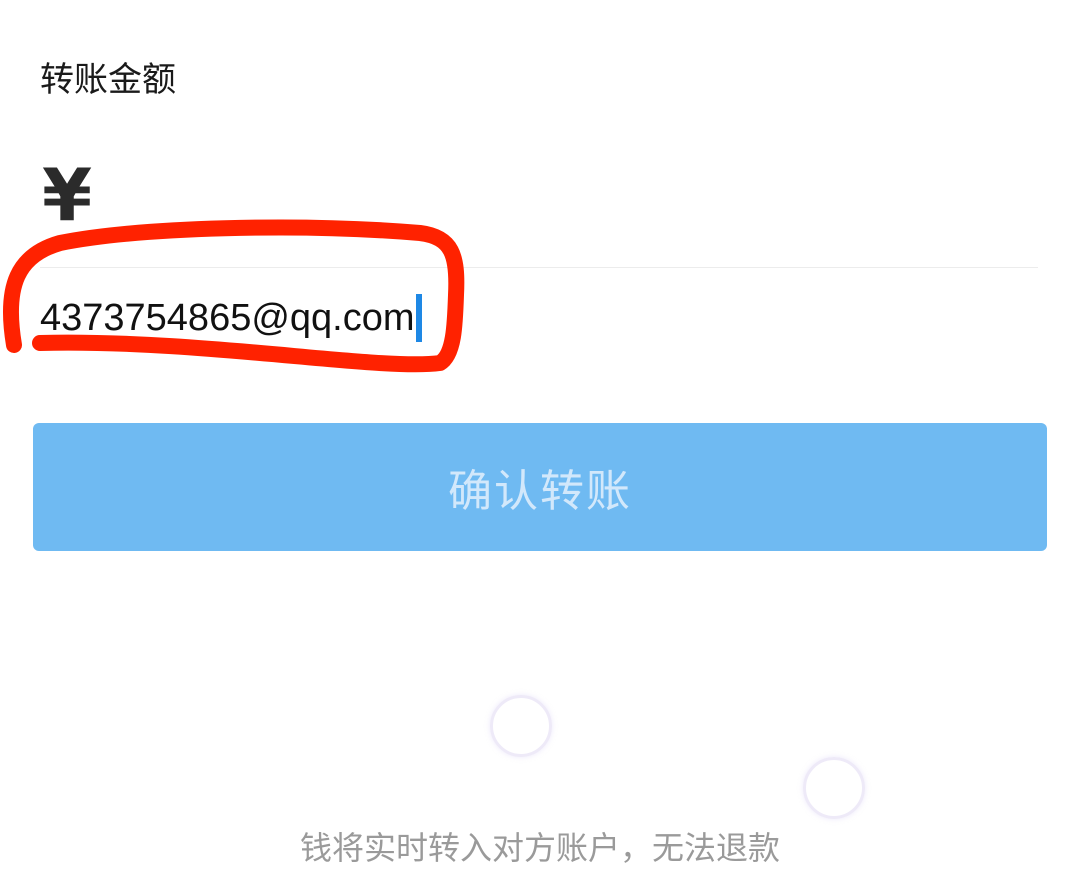  I want to click on currency-symbol: ¥, so click(67, 195).